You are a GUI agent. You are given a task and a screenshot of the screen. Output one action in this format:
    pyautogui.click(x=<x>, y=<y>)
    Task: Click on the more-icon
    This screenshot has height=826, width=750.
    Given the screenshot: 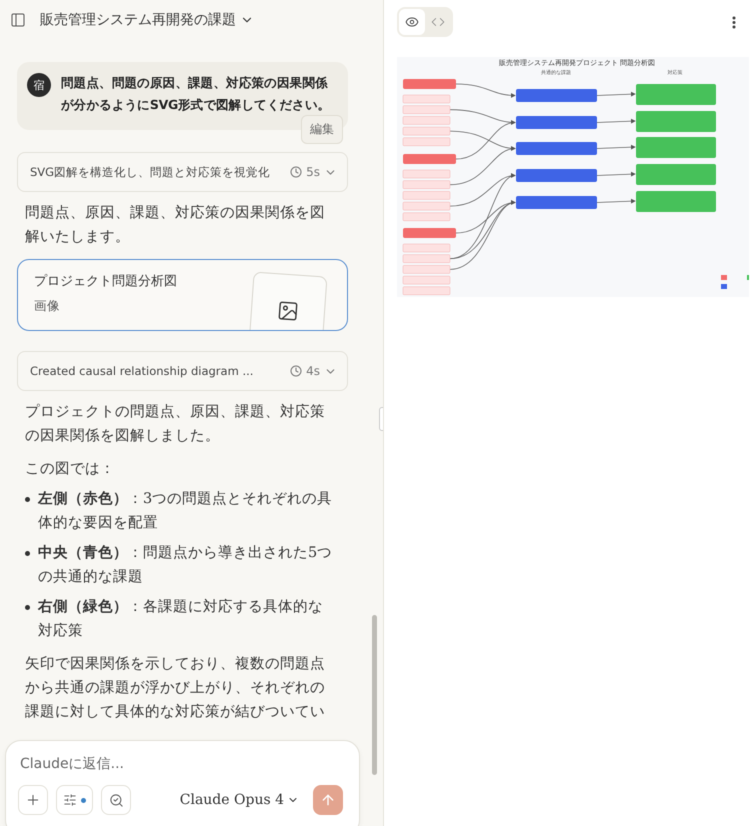 What is the action you would take?
    pyautogui.click(x=734, y=22)
    